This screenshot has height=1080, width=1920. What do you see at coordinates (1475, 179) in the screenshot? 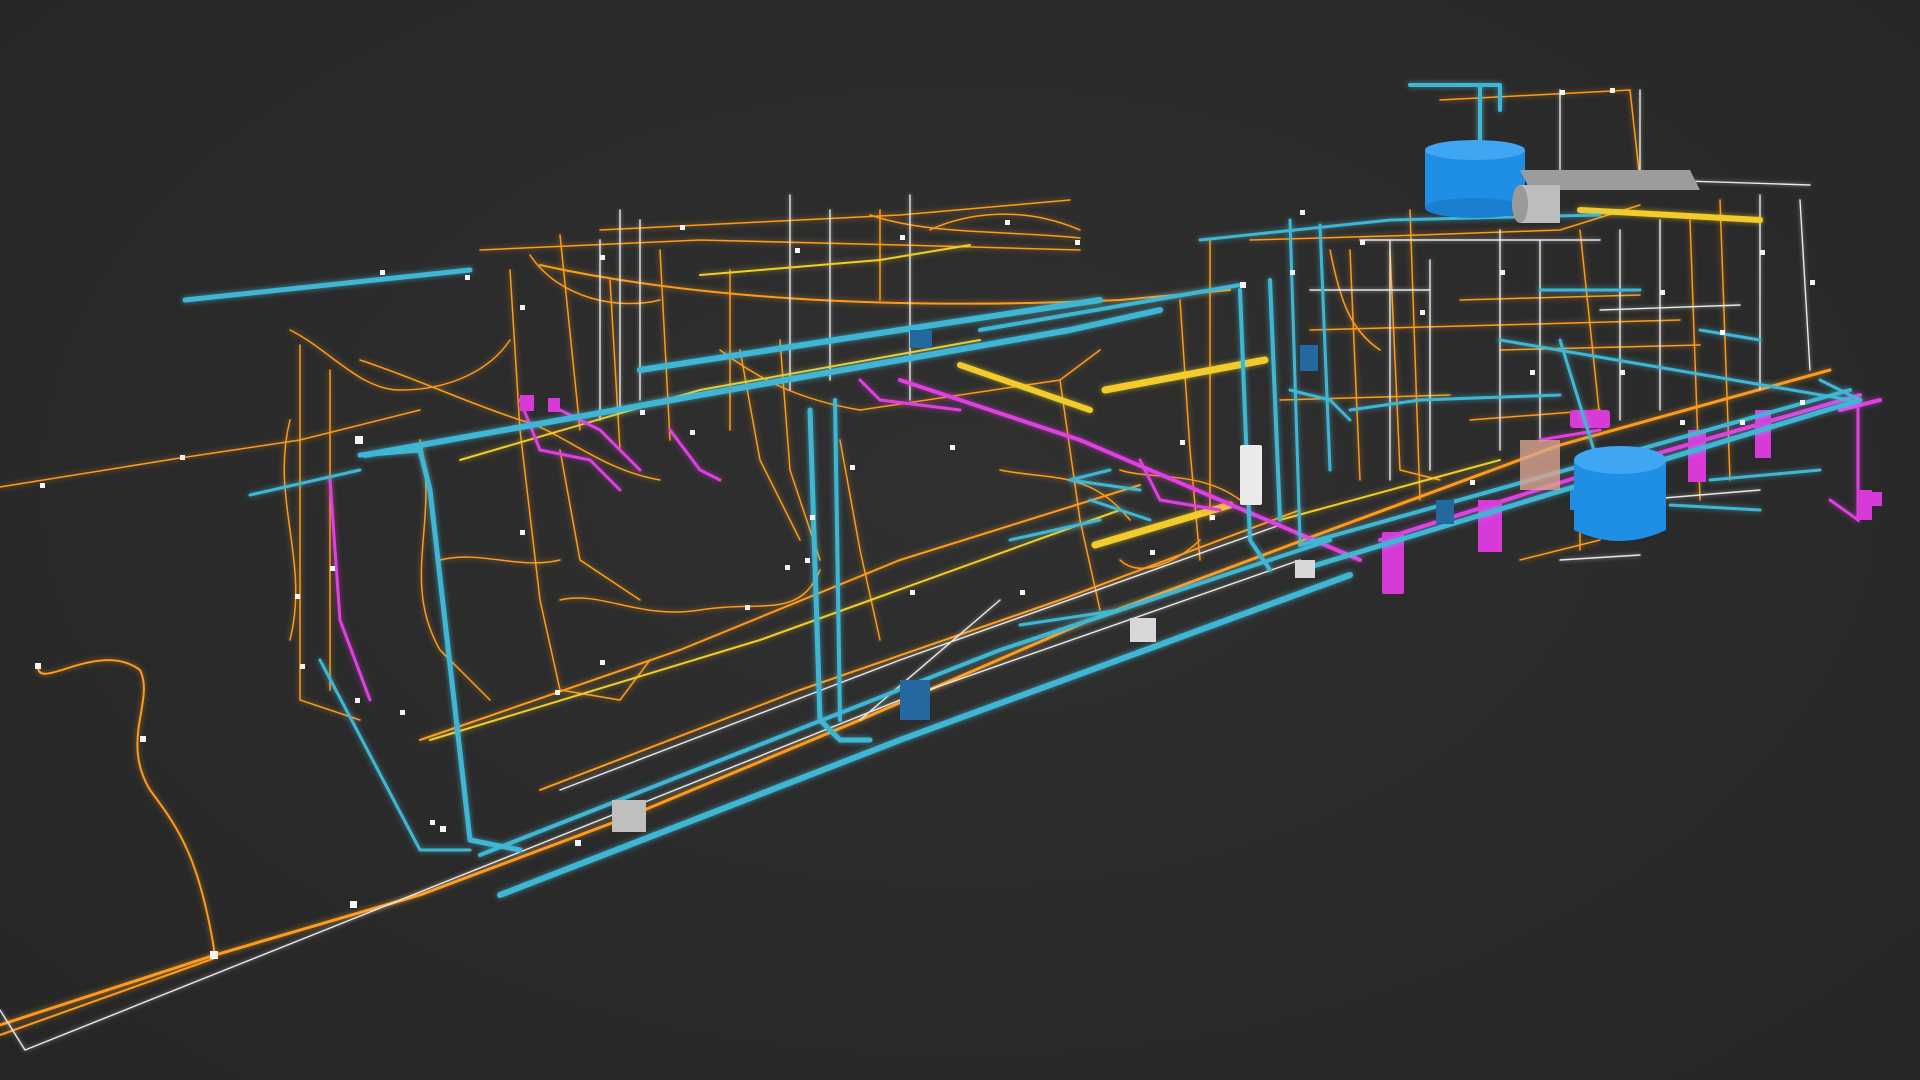
I see `rooftop-water-tank` at bounding box center [1475, 179].